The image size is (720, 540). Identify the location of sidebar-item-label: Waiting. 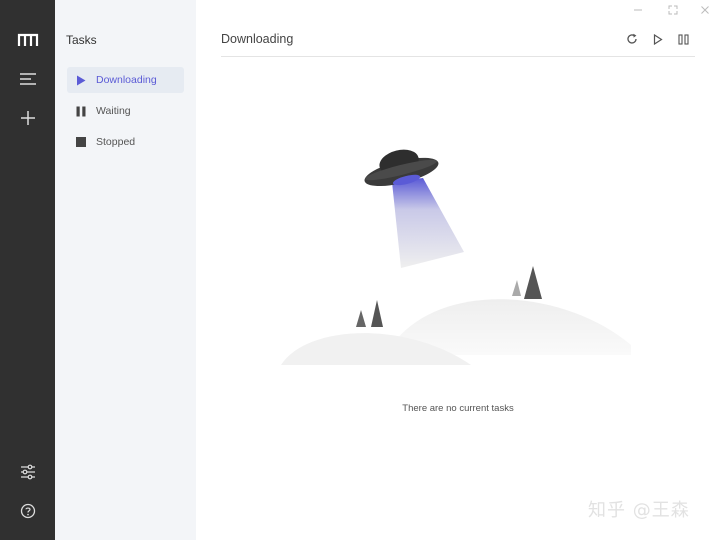
(113, 111).